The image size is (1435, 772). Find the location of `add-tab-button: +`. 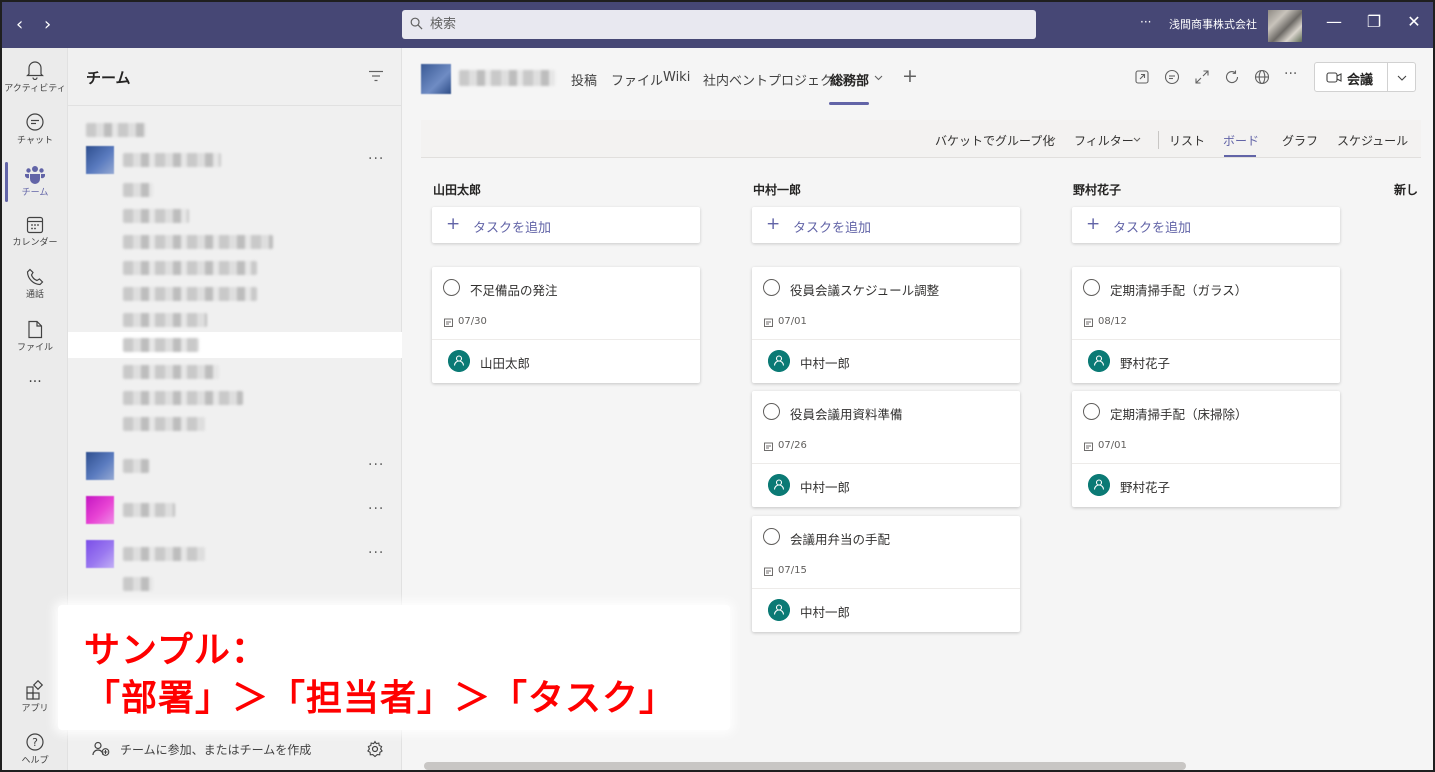

add-tab-button: + is located at coordinates (910, 76).